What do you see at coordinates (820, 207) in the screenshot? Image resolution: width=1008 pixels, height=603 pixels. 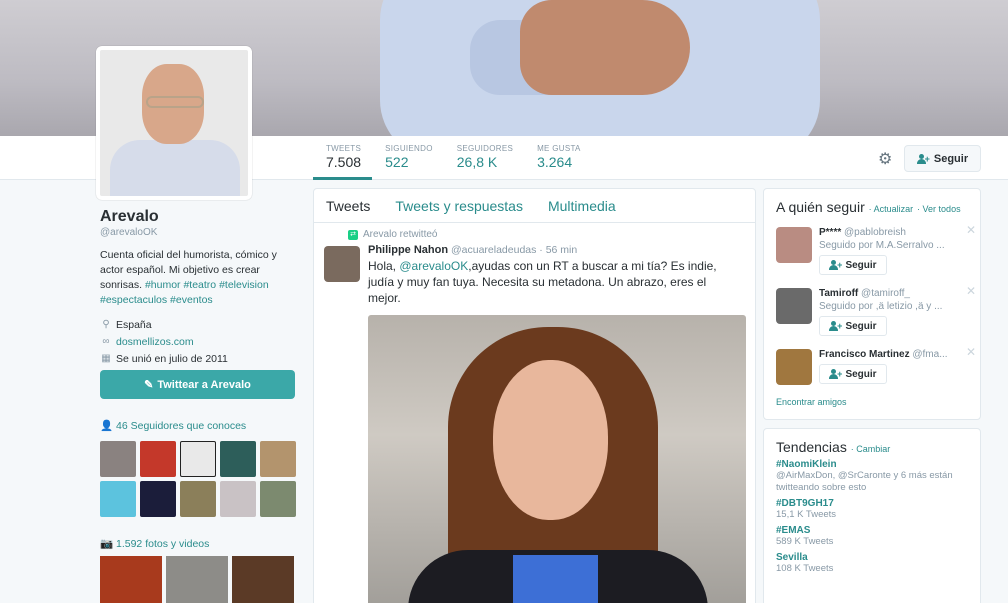 I see `who-to-follow-heading: A quién seguir` at bounding box center [820, 207].